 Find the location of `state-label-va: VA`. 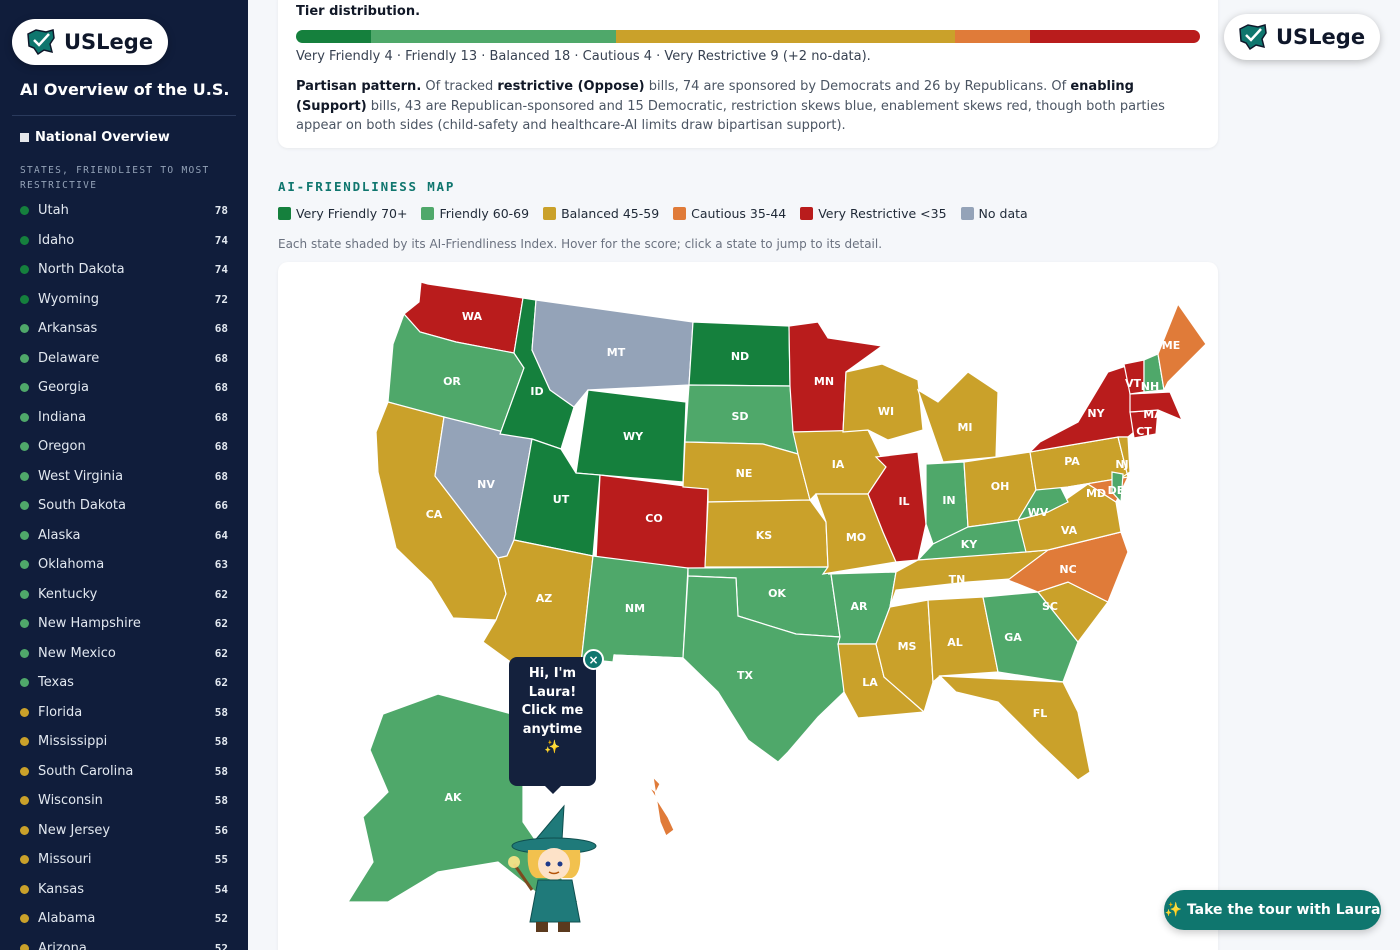

state-label-va: VA is located at coordinates (1069, 530).